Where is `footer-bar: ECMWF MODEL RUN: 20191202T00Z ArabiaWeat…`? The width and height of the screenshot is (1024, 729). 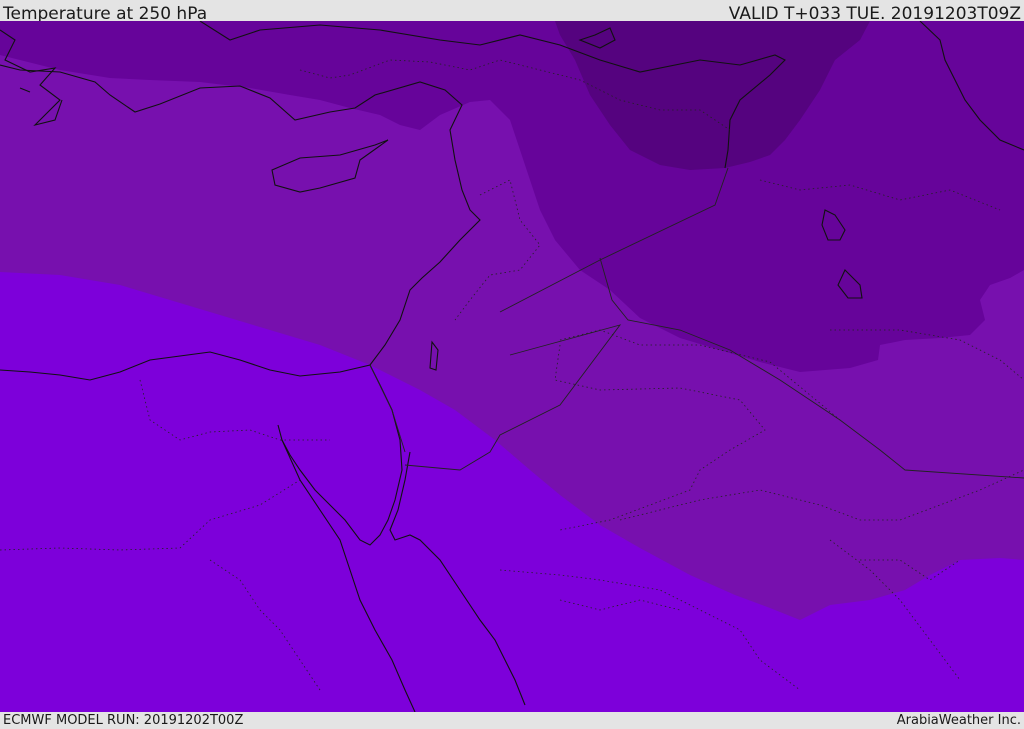 footer-bar: ECMWF MODEL RUN: 20191202T00Z ArabiaWeat… is located at coordinates (512, 720).